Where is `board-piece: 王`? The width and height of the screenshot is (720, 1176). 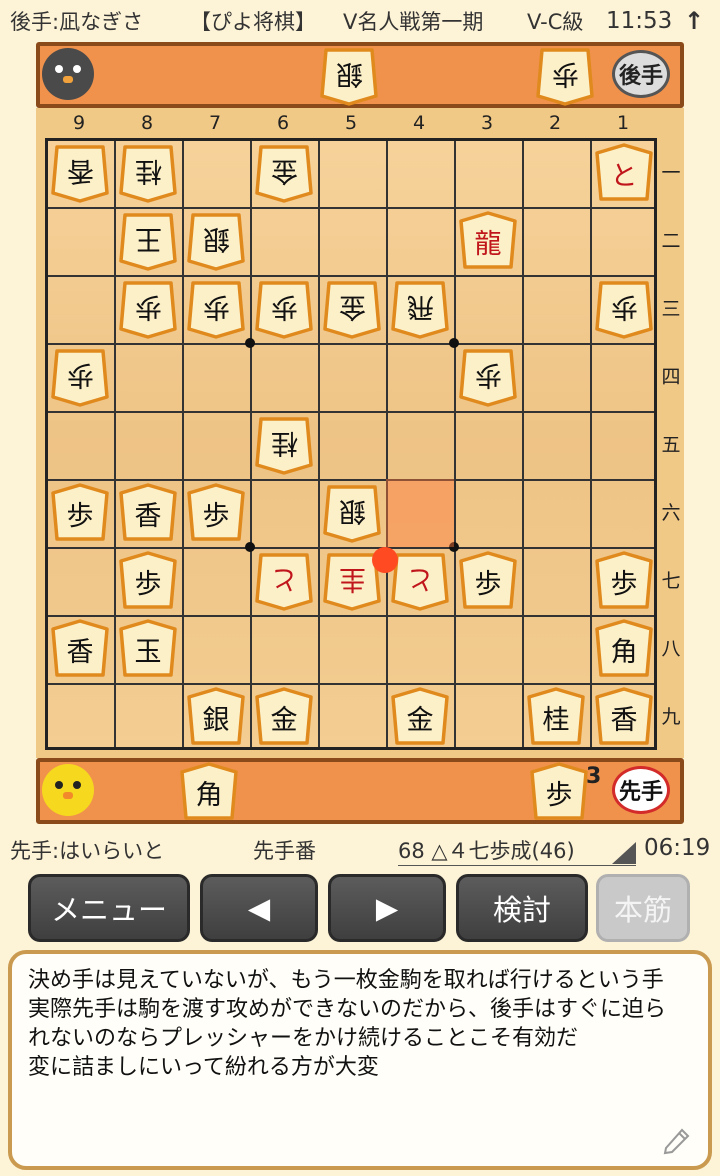
board-piece: 王 is located at coordinates (148, 241).